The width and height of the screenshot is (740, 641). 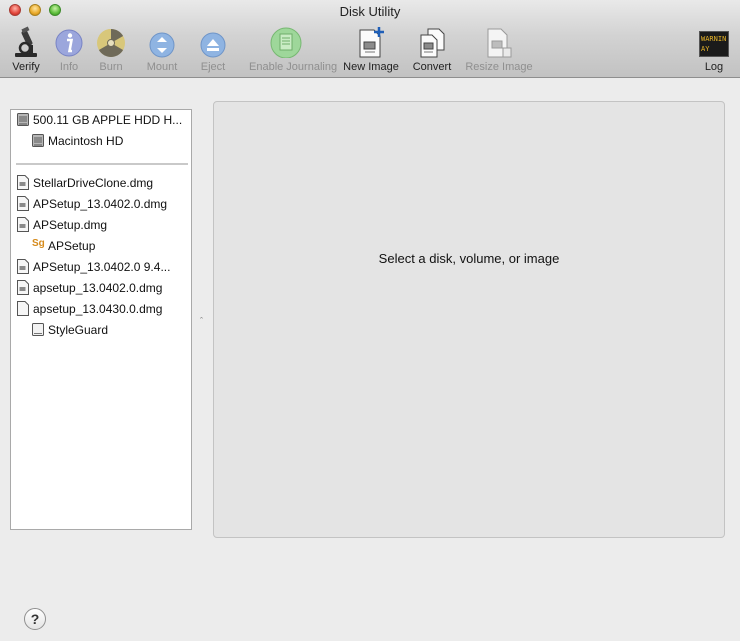 What do you see at coordinates (98, 309) in the screenshot?
I see `sidebar-item-label: apsetup_13.0430.0.dmg` at bounding box center [98, 309].